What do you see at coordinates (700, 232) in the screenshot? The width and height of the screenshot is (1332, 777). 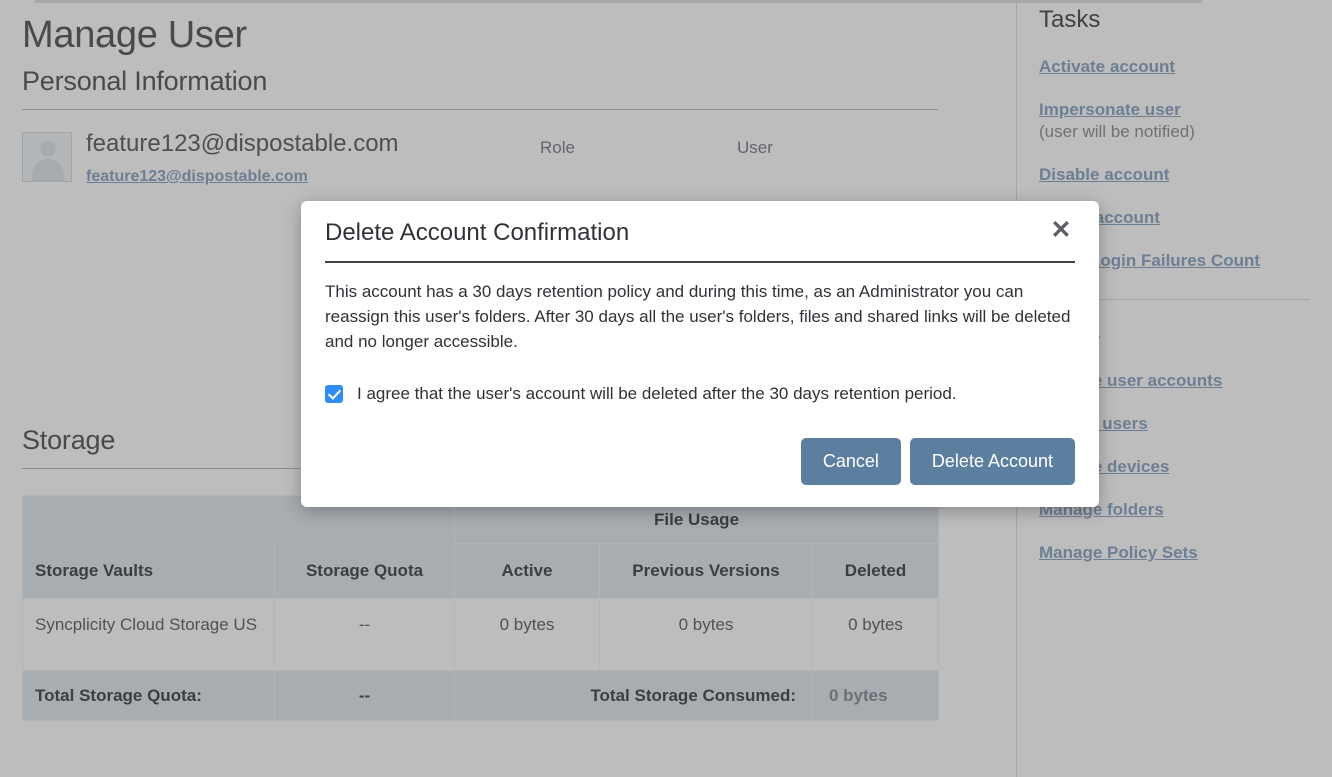 I see `modal-header: Delete Account Confirmation ✕` at bounding box center [700, 232].